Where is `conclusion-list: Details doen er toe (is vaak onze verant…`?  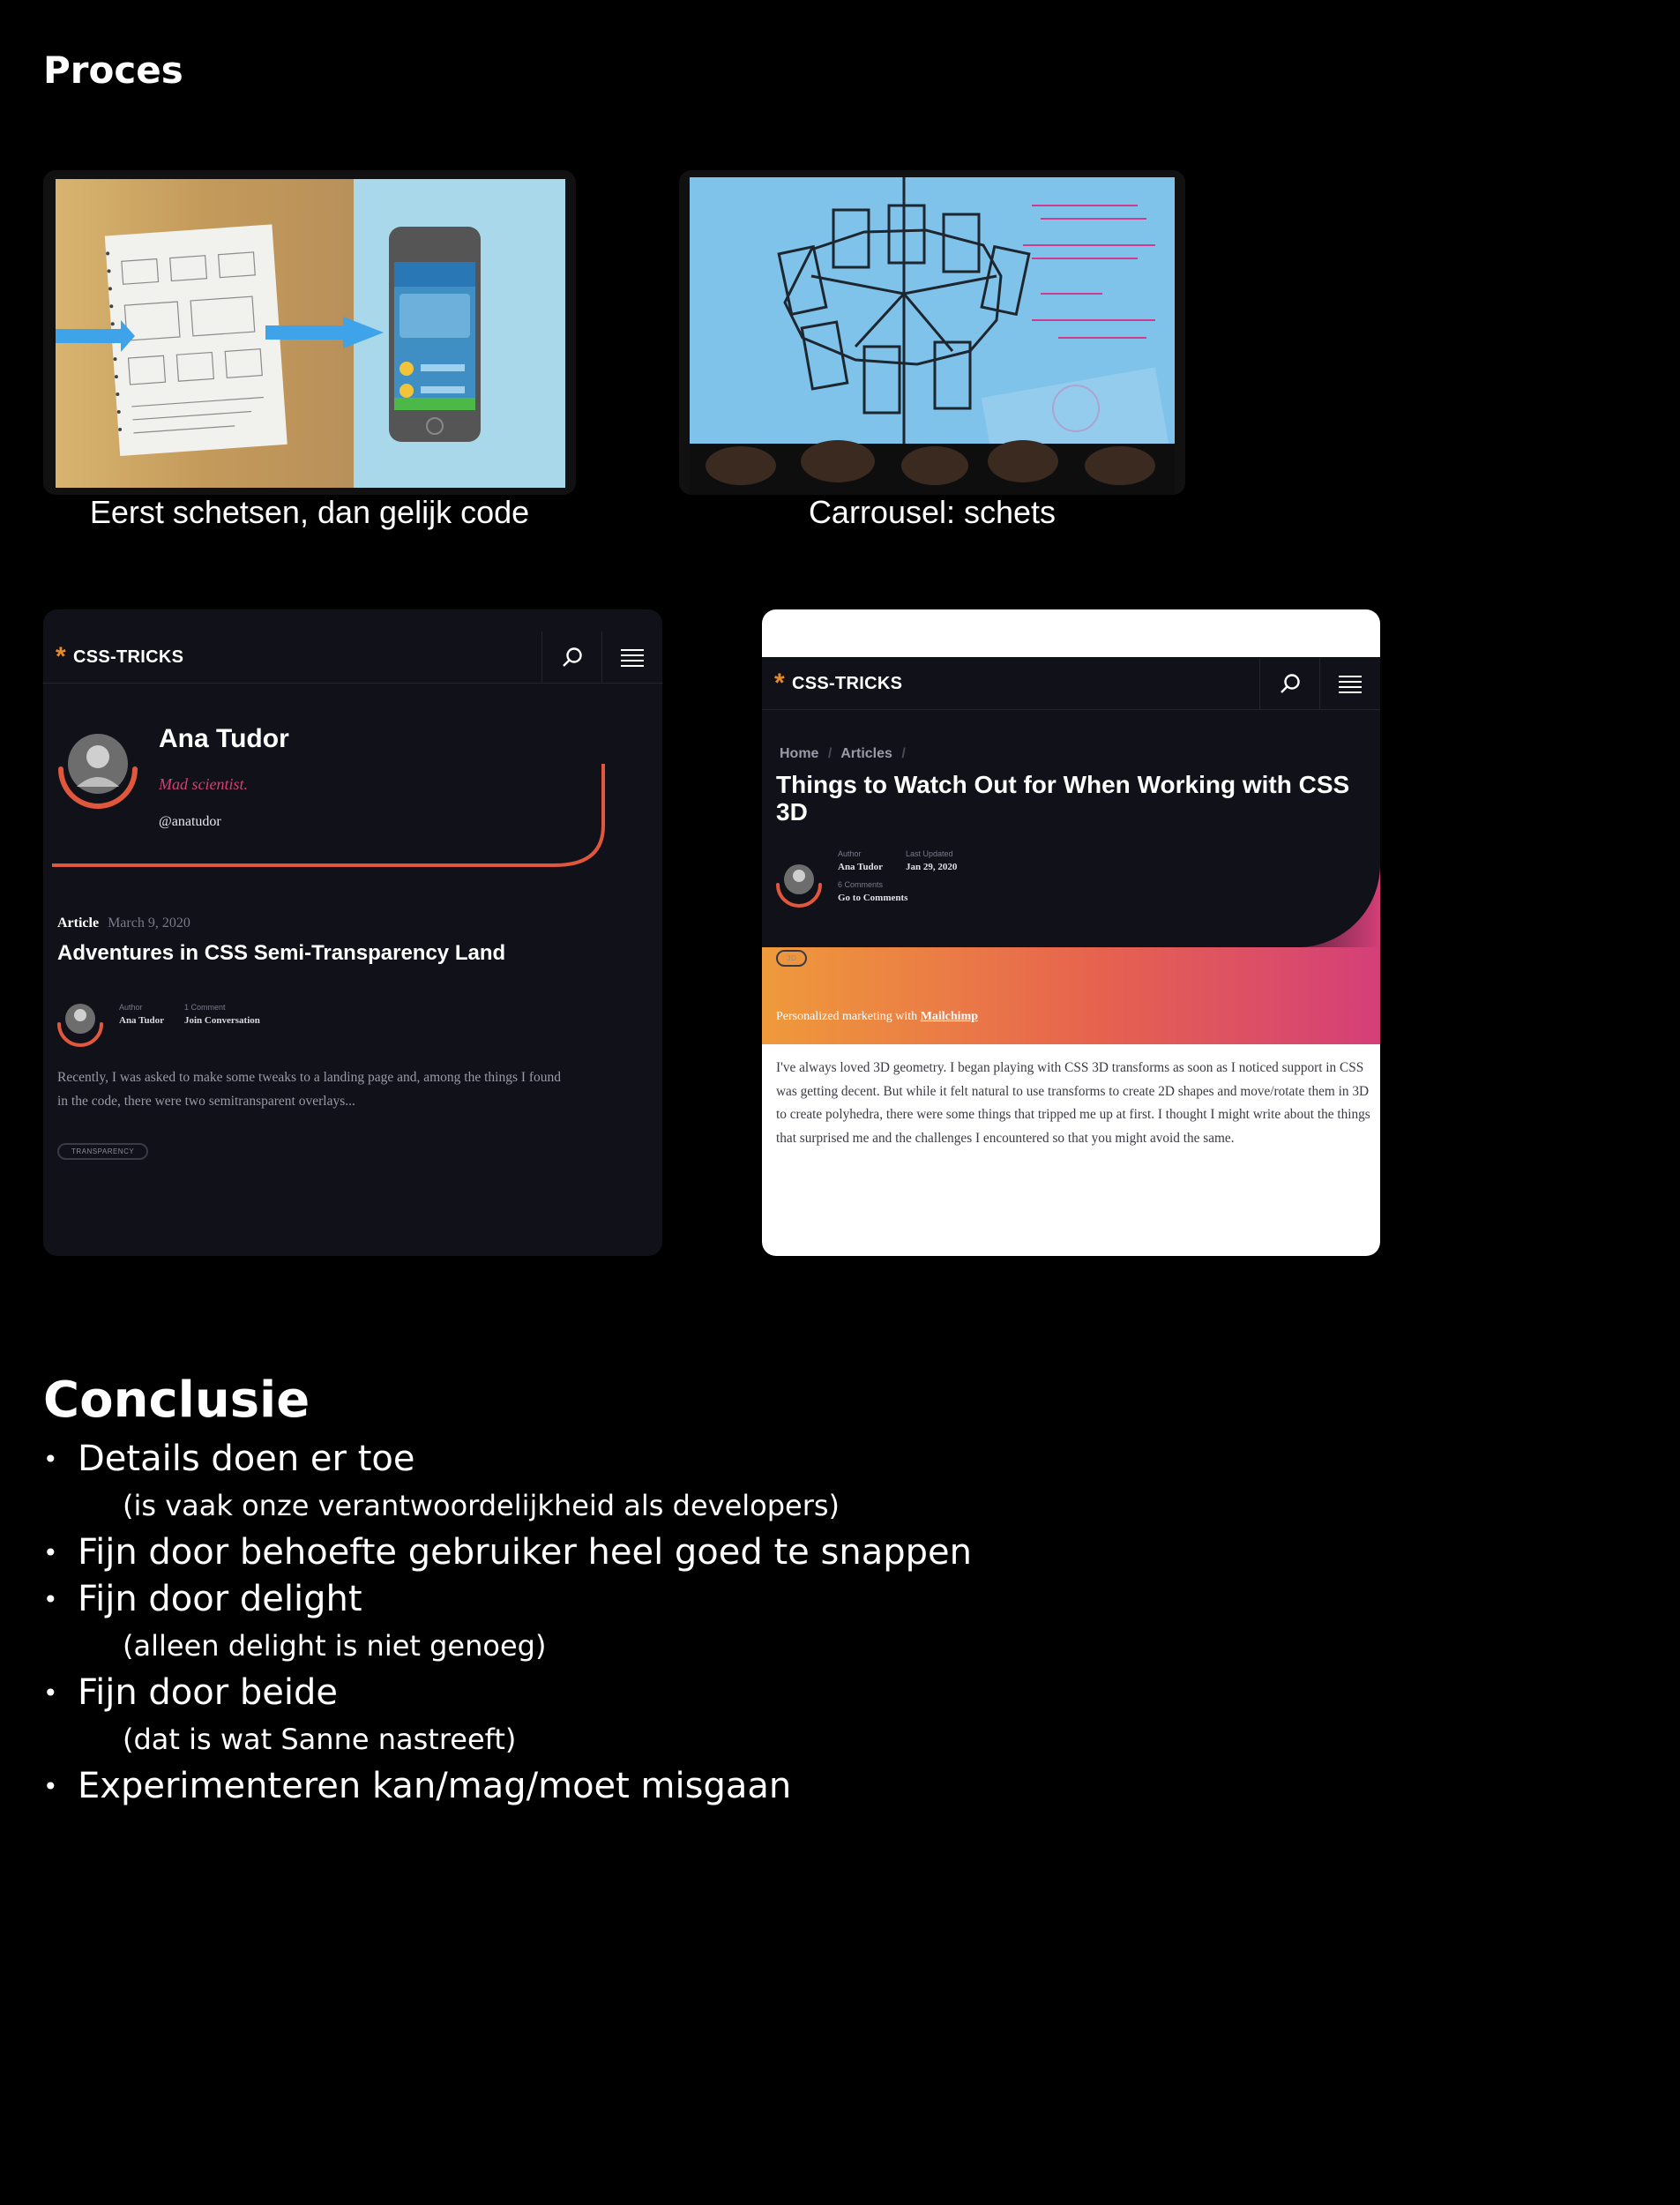 conclusion-list: Details doen er toe (is vaak onze verant… is located at coordinates (660, 1623).